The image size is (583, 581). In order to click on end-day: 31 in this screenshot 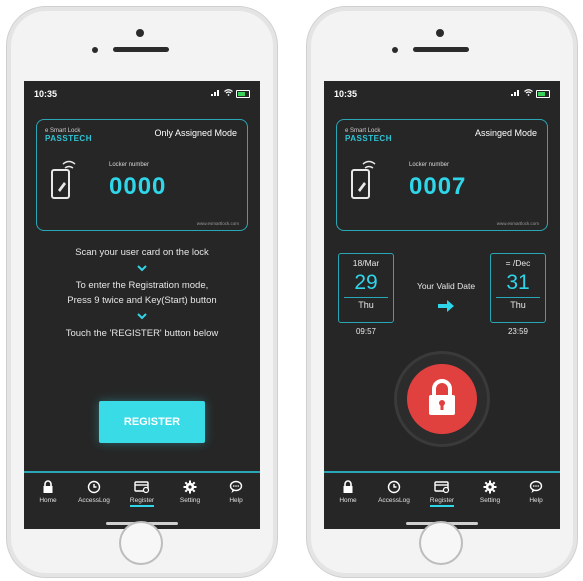, I will do `click(518, 282)`.